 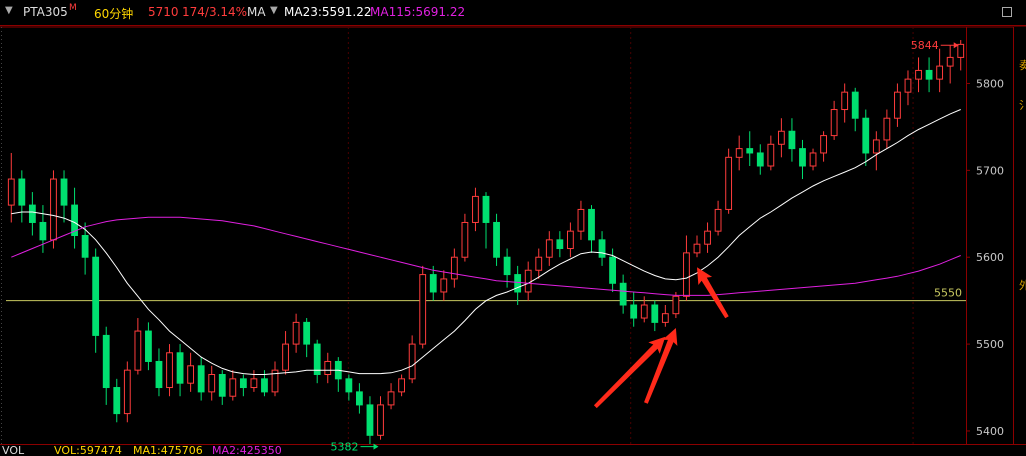 What do you see at coordinates (1007, 12) in the screenshot?
I see `close-icon` at bounding box center [1007, 12].